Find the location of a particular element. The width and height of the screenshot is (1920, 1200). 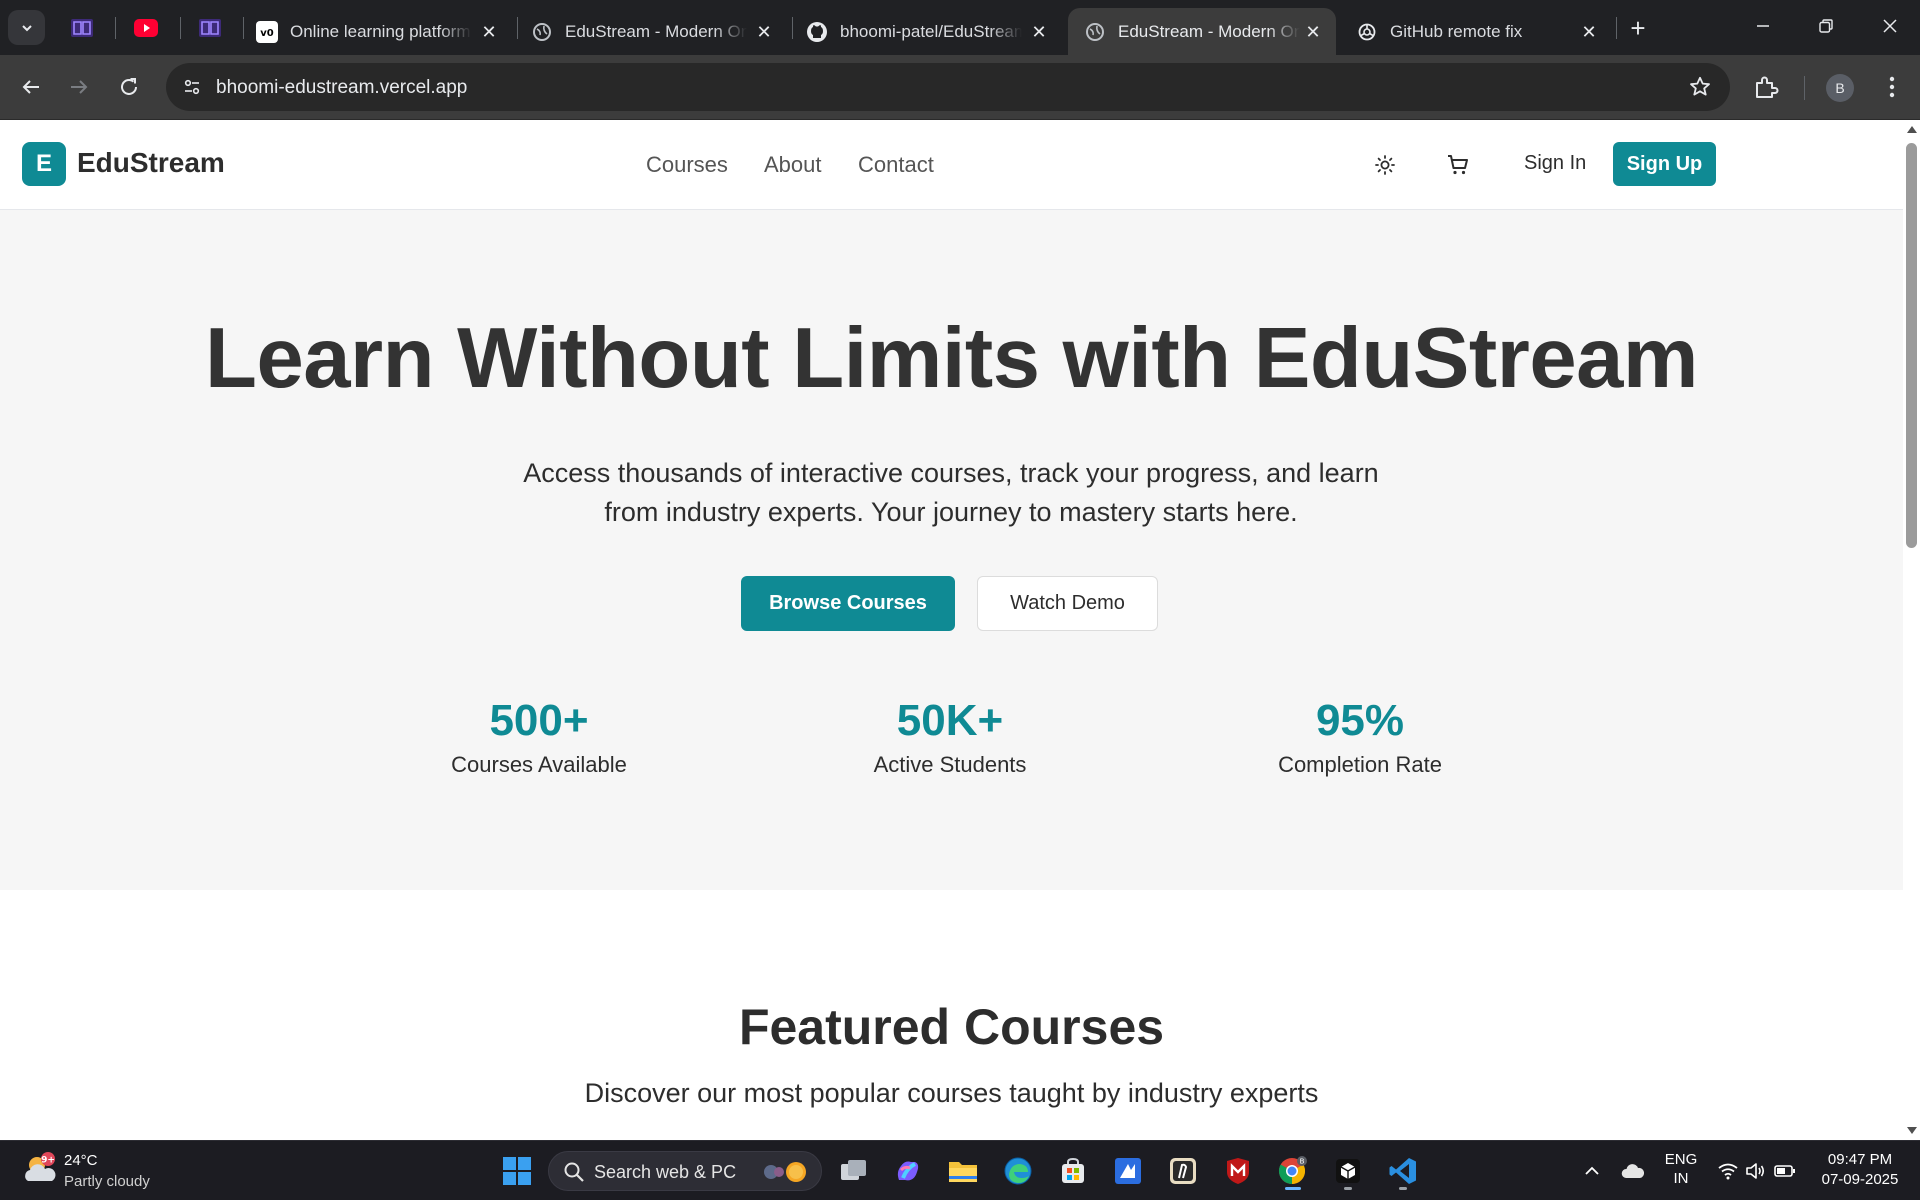

scroll-up-arrow-icon is located at coordinates (1912, 129).